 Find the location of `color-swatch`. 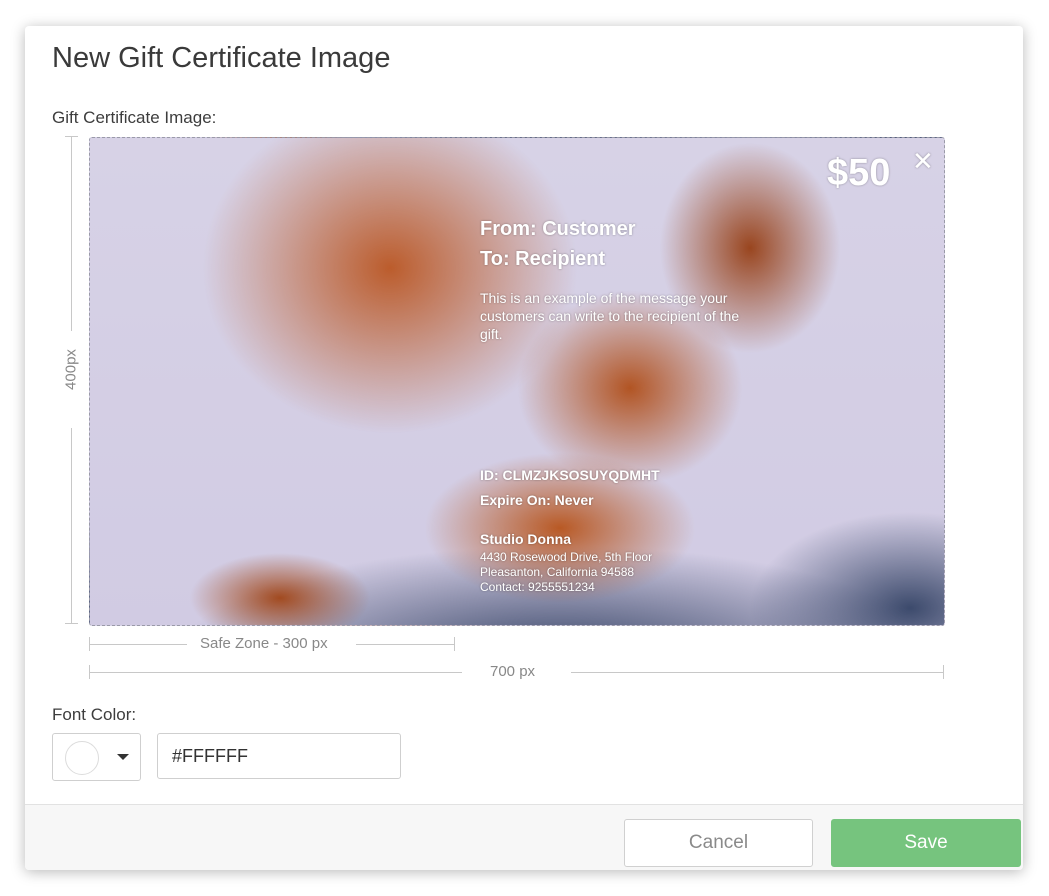

color-swatch is located at coordinates (82, 758).